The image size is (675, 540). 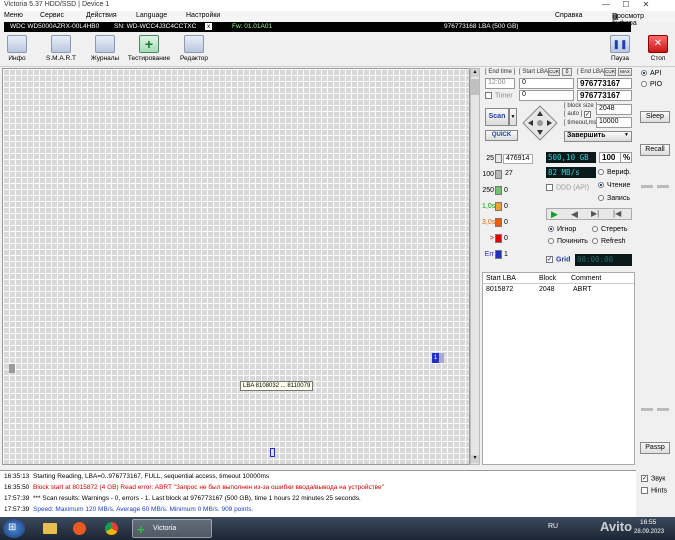 What do you see at coordinates (500, 83) in the screenshot?
I see `end-time-field: 12:00` at bounding box center [500, 83].